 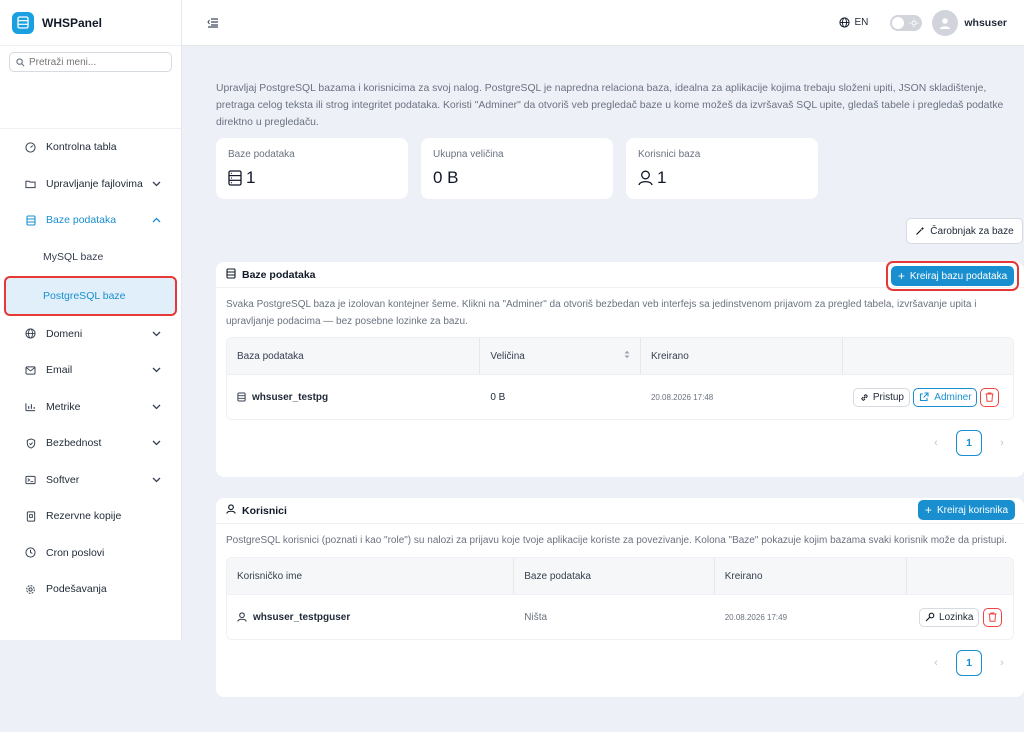 I want to click on column-header: Baze podataka, so click(x=614, y=576).